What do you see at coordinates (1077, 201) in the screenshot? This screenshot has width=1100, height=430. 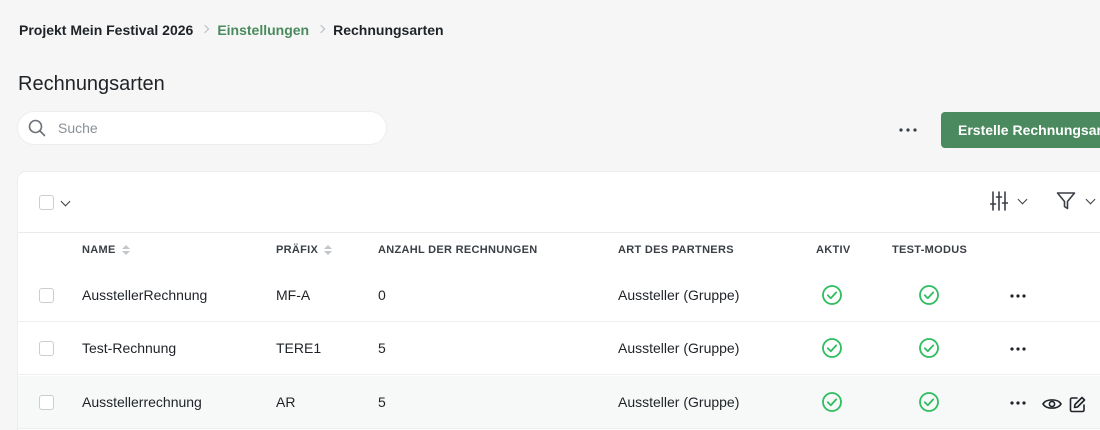 I see `filter-button` at bounding box center [1077, 201].